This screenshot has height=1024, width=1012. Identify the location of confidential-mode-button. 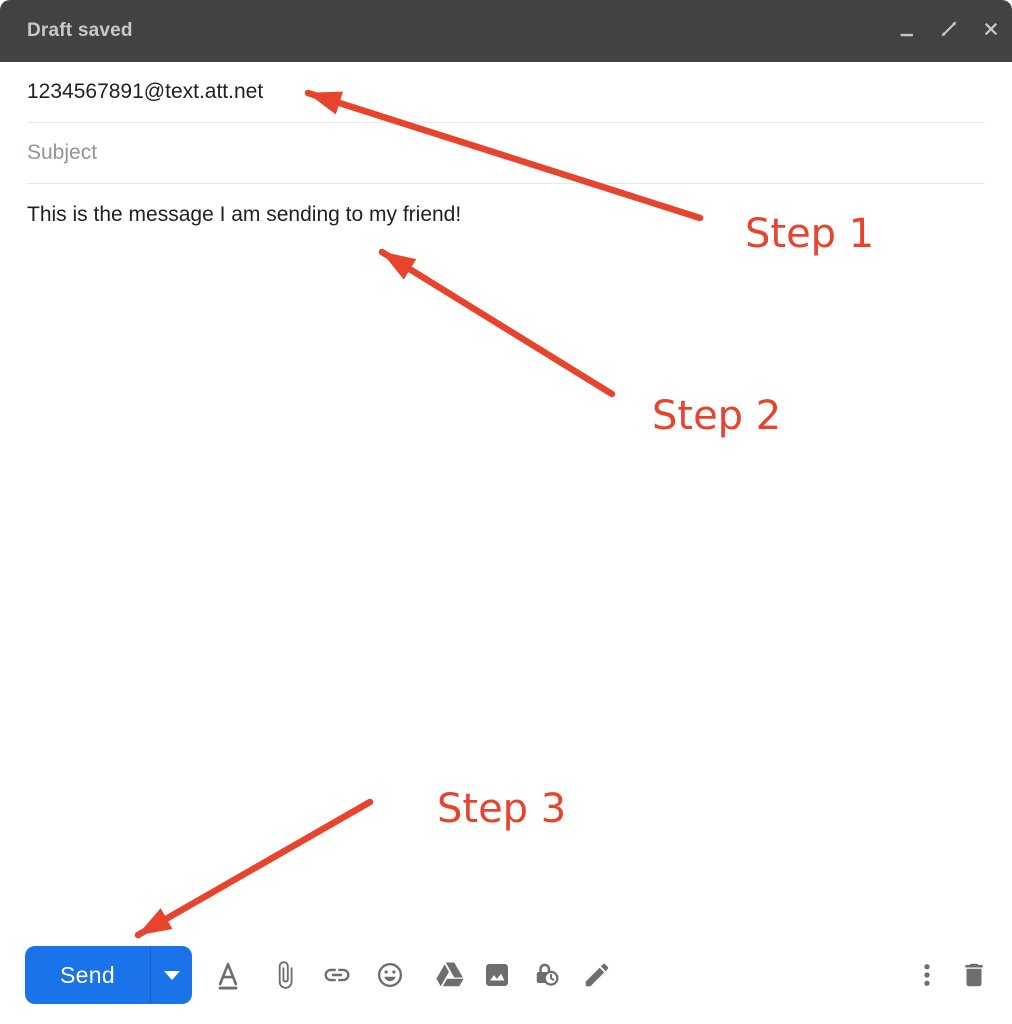
(547, 975).